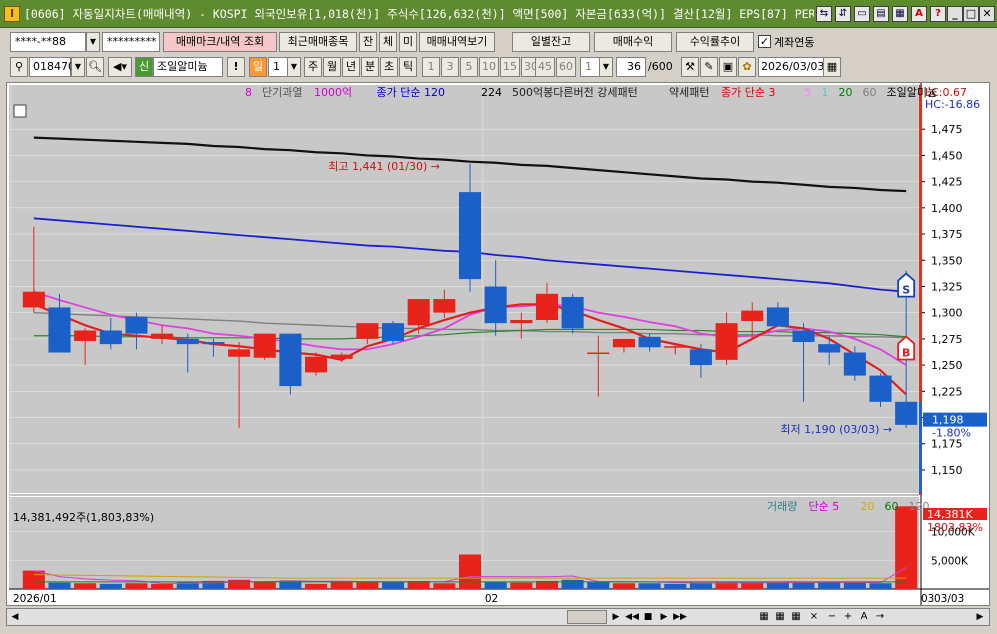  I want to click on layout-icon: ▦, so click(764, 617).